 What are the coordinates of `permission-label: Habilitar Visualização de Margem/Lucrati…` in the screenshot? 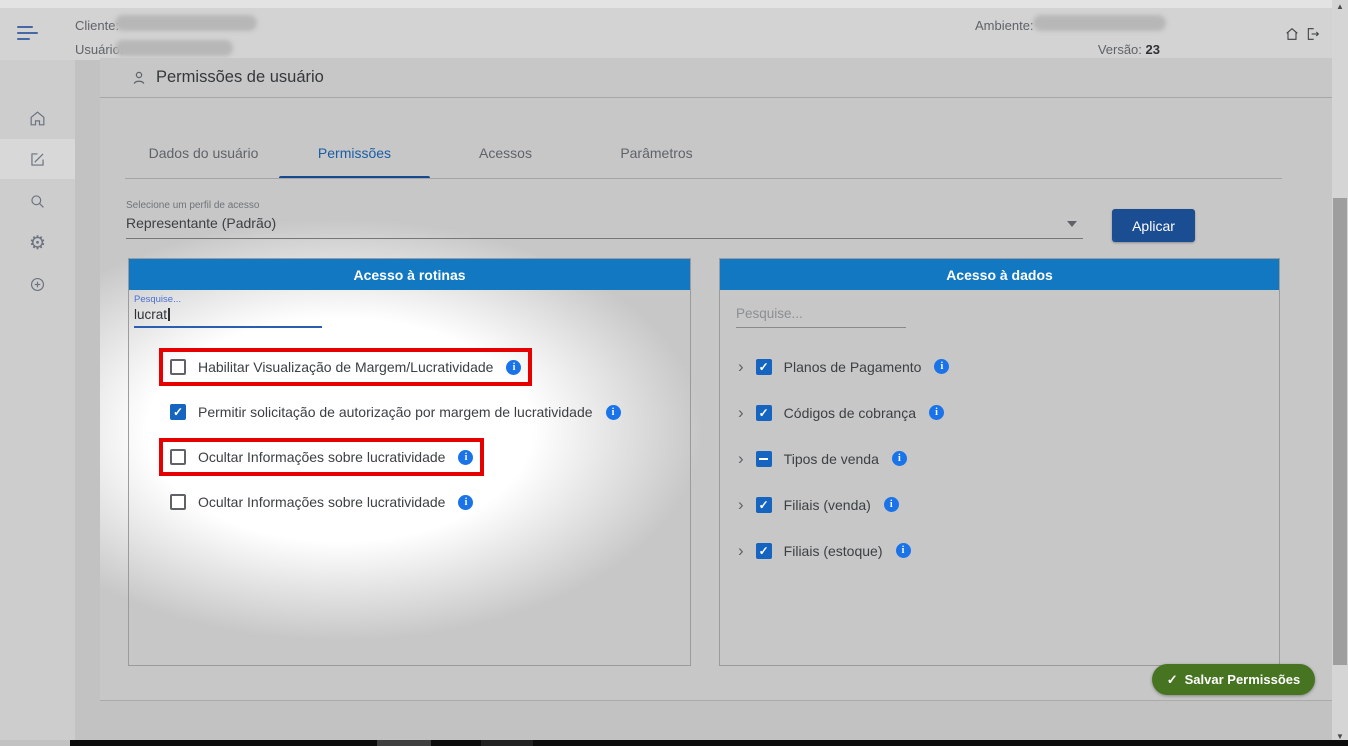 It's located at (346, 367).